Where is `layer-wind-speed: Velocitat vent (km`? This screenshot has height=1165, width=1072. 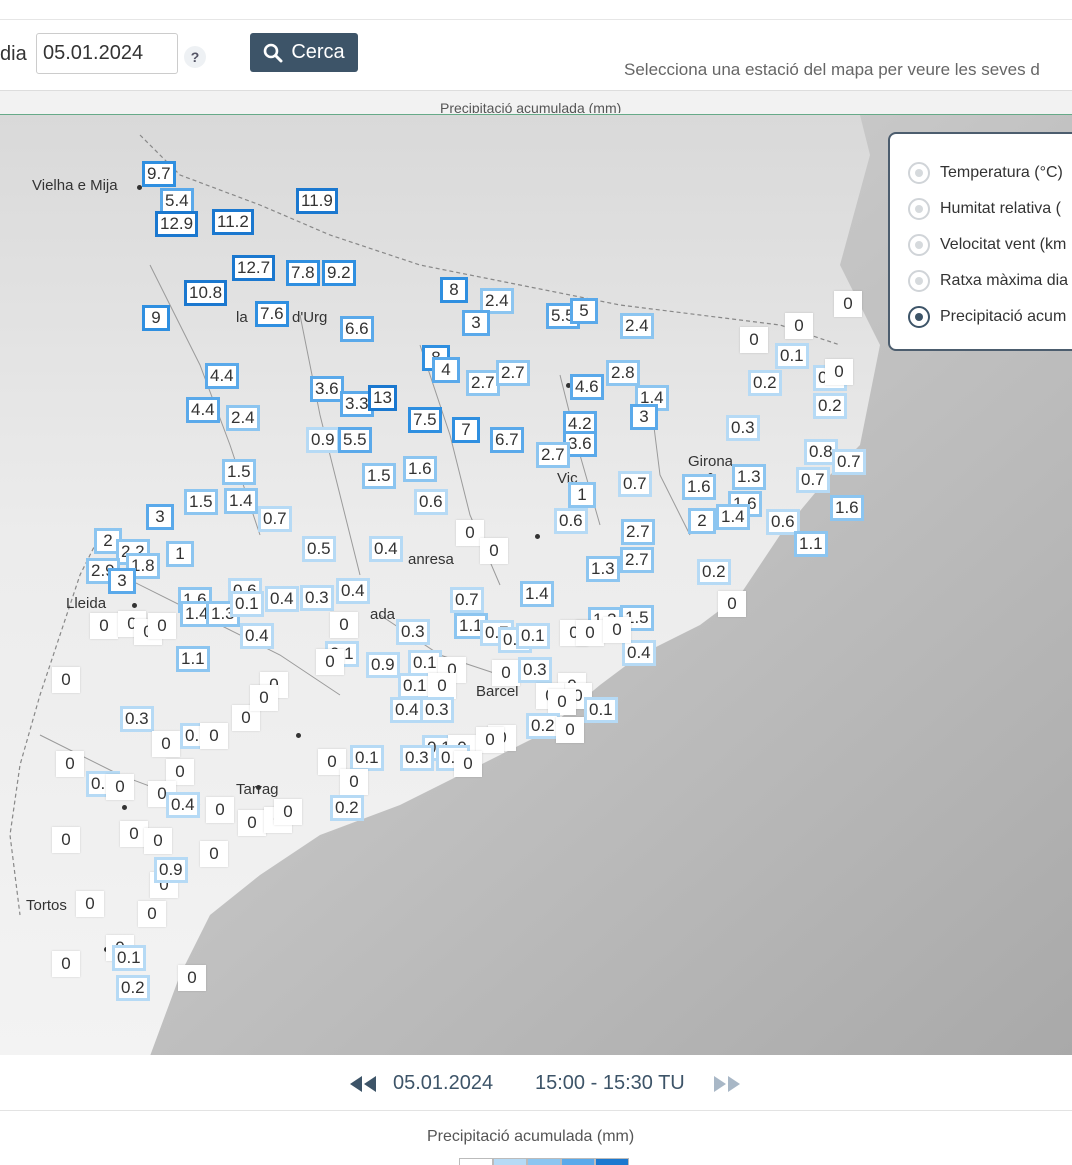 layer-wind-speed: Velocitat vent (km is located at coordinates (987, 245).